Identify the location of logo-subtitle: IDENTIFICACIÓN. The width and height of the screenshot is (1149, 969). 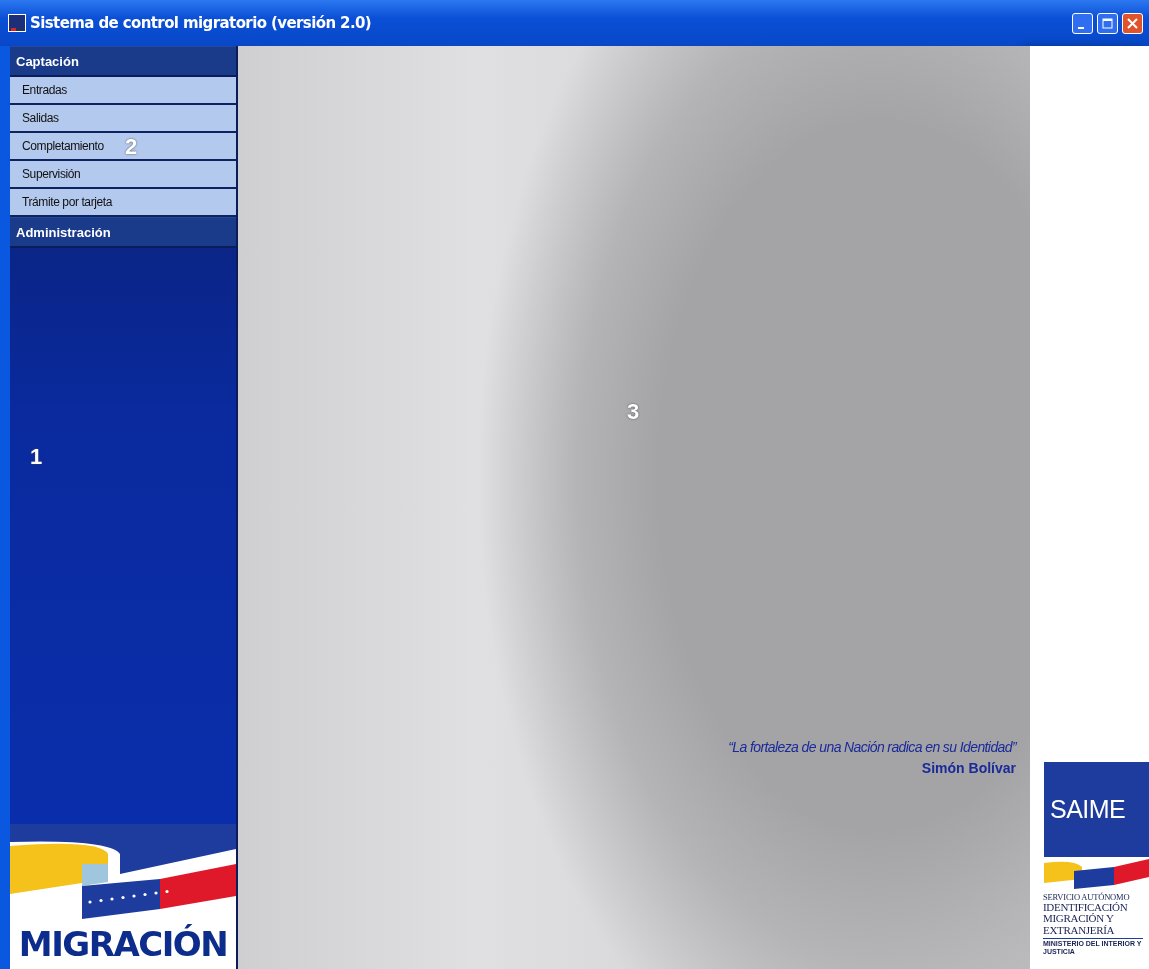
(1086, 907).